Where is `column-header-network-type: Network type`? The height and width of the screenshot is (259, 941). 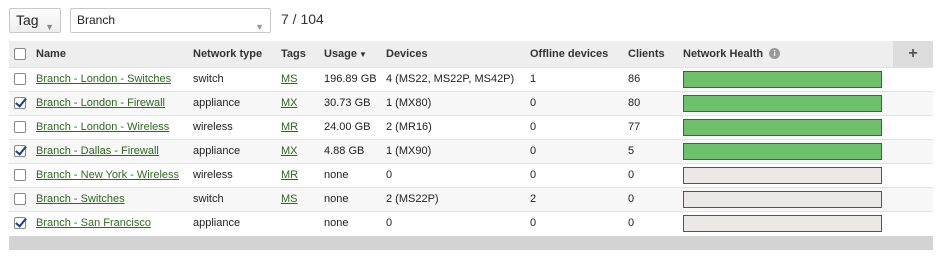
column-header-network-type: Network type is located at coordinates (237, 54).